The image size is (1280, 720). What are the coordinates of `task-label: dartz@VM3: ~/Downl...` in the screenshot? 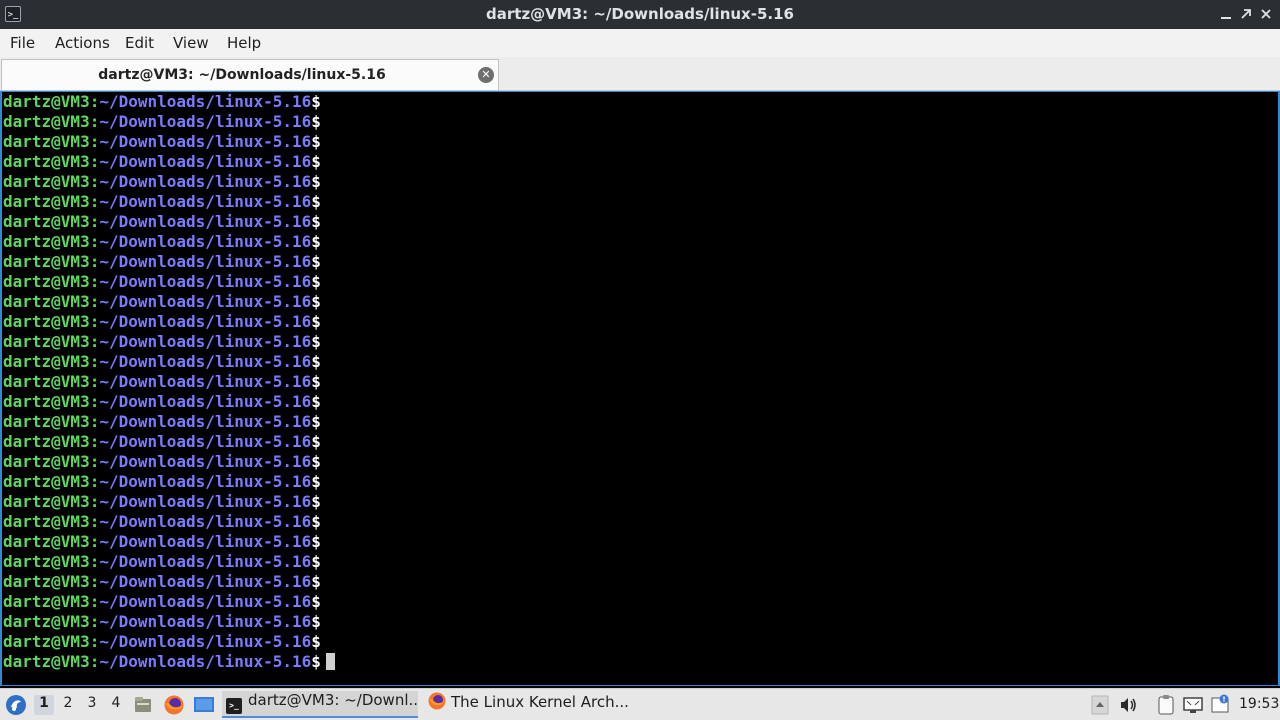 It's located at (333, 700).